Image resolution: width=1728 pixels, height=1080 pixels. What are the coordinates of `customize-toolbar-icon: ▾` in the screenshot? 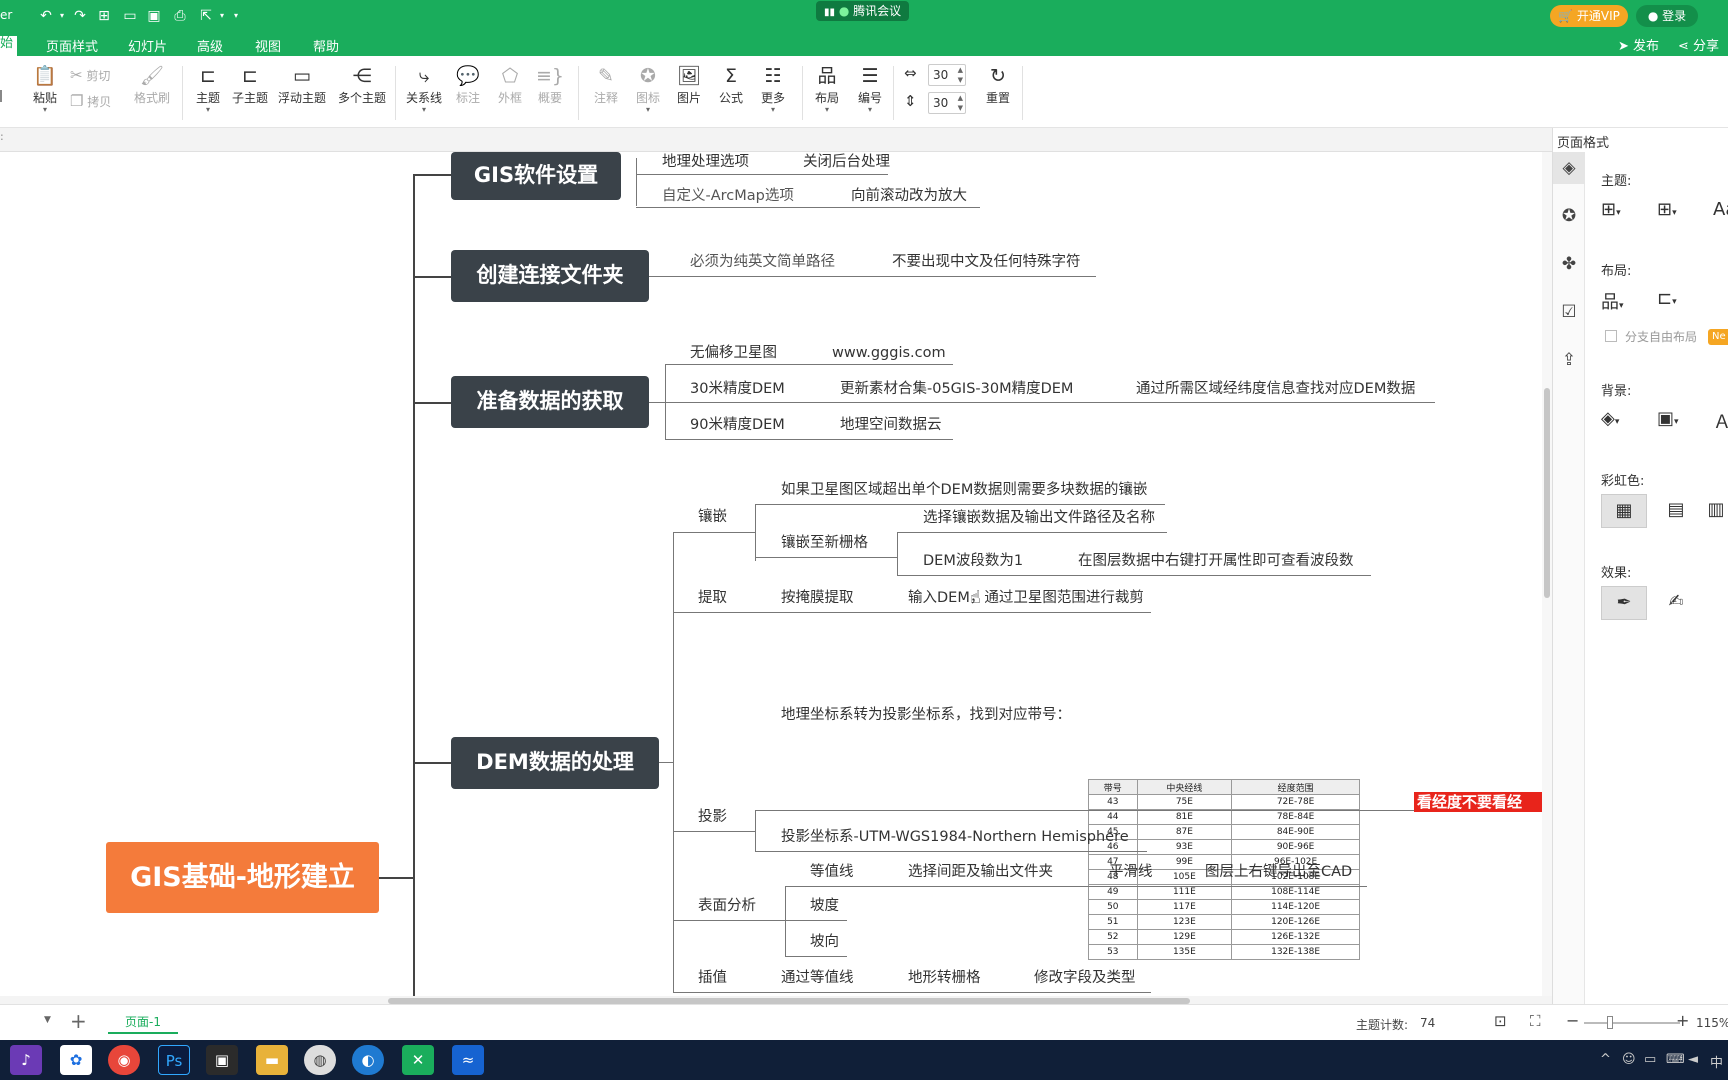 It's located at (236, 16).